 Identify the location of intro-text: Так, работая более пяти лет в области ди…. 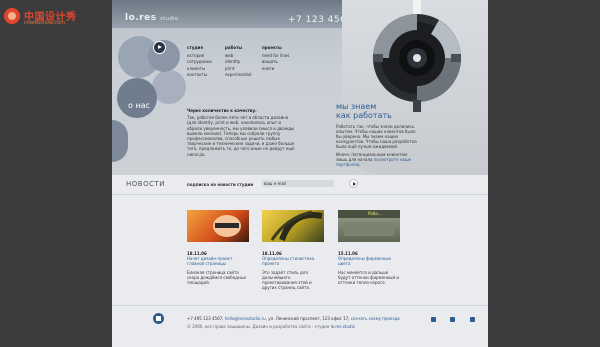
(241, 136).